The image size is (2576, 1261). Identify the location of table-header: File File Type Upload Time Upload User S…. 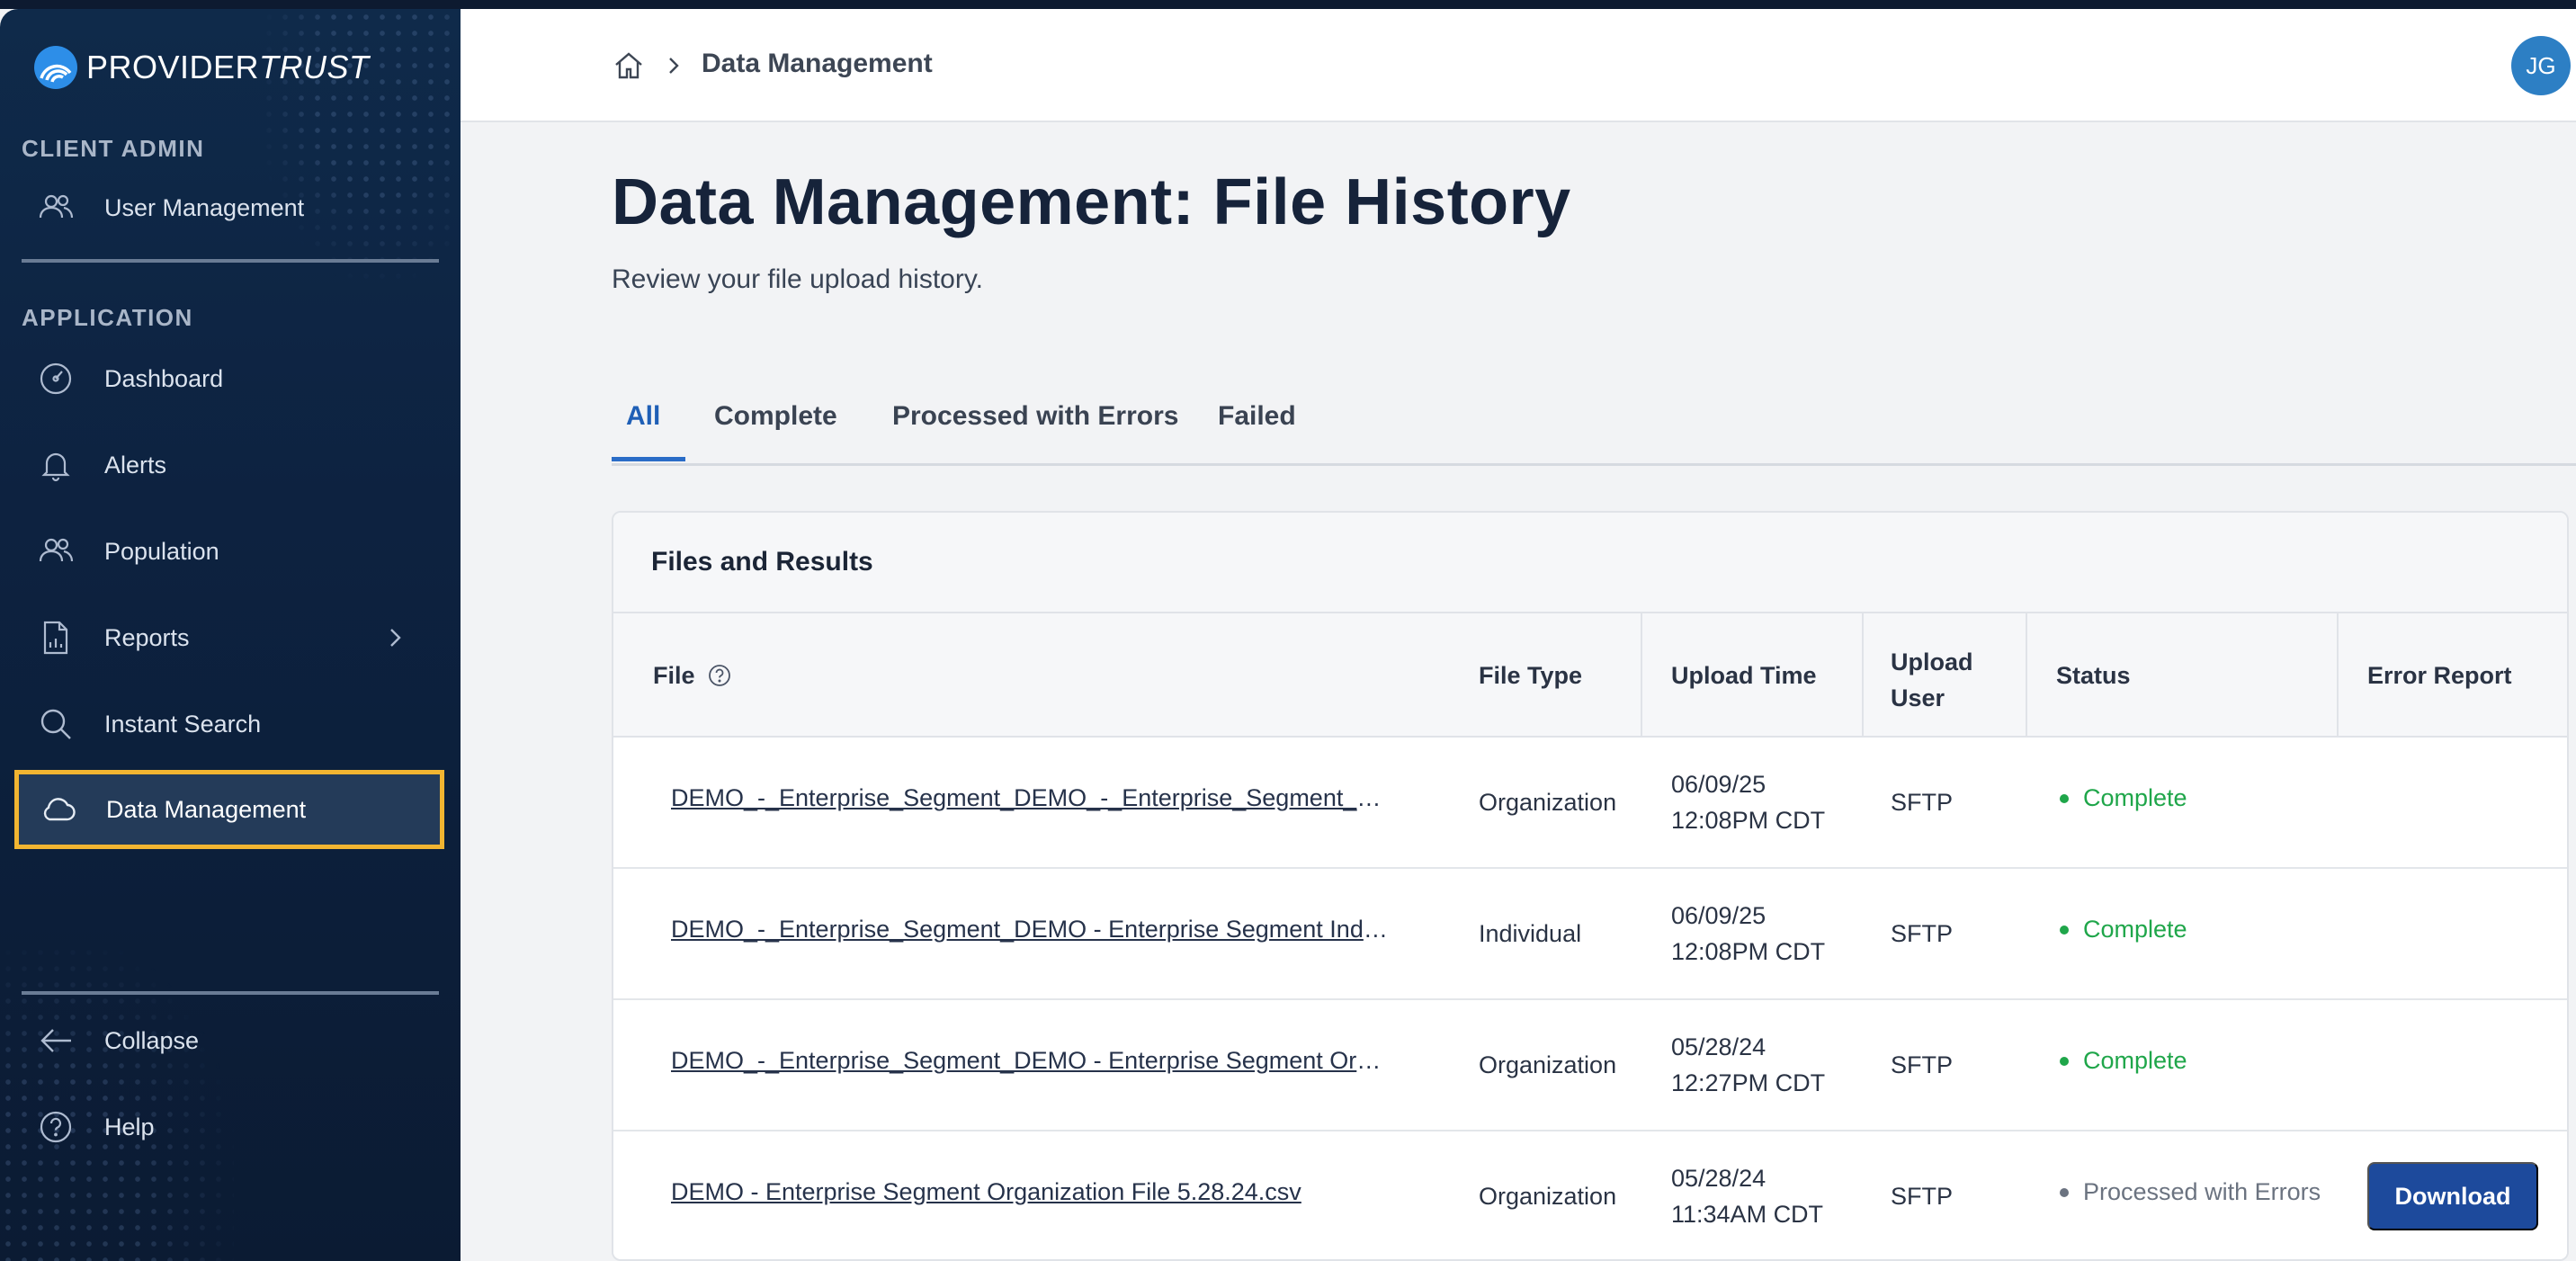
(1590, 675).